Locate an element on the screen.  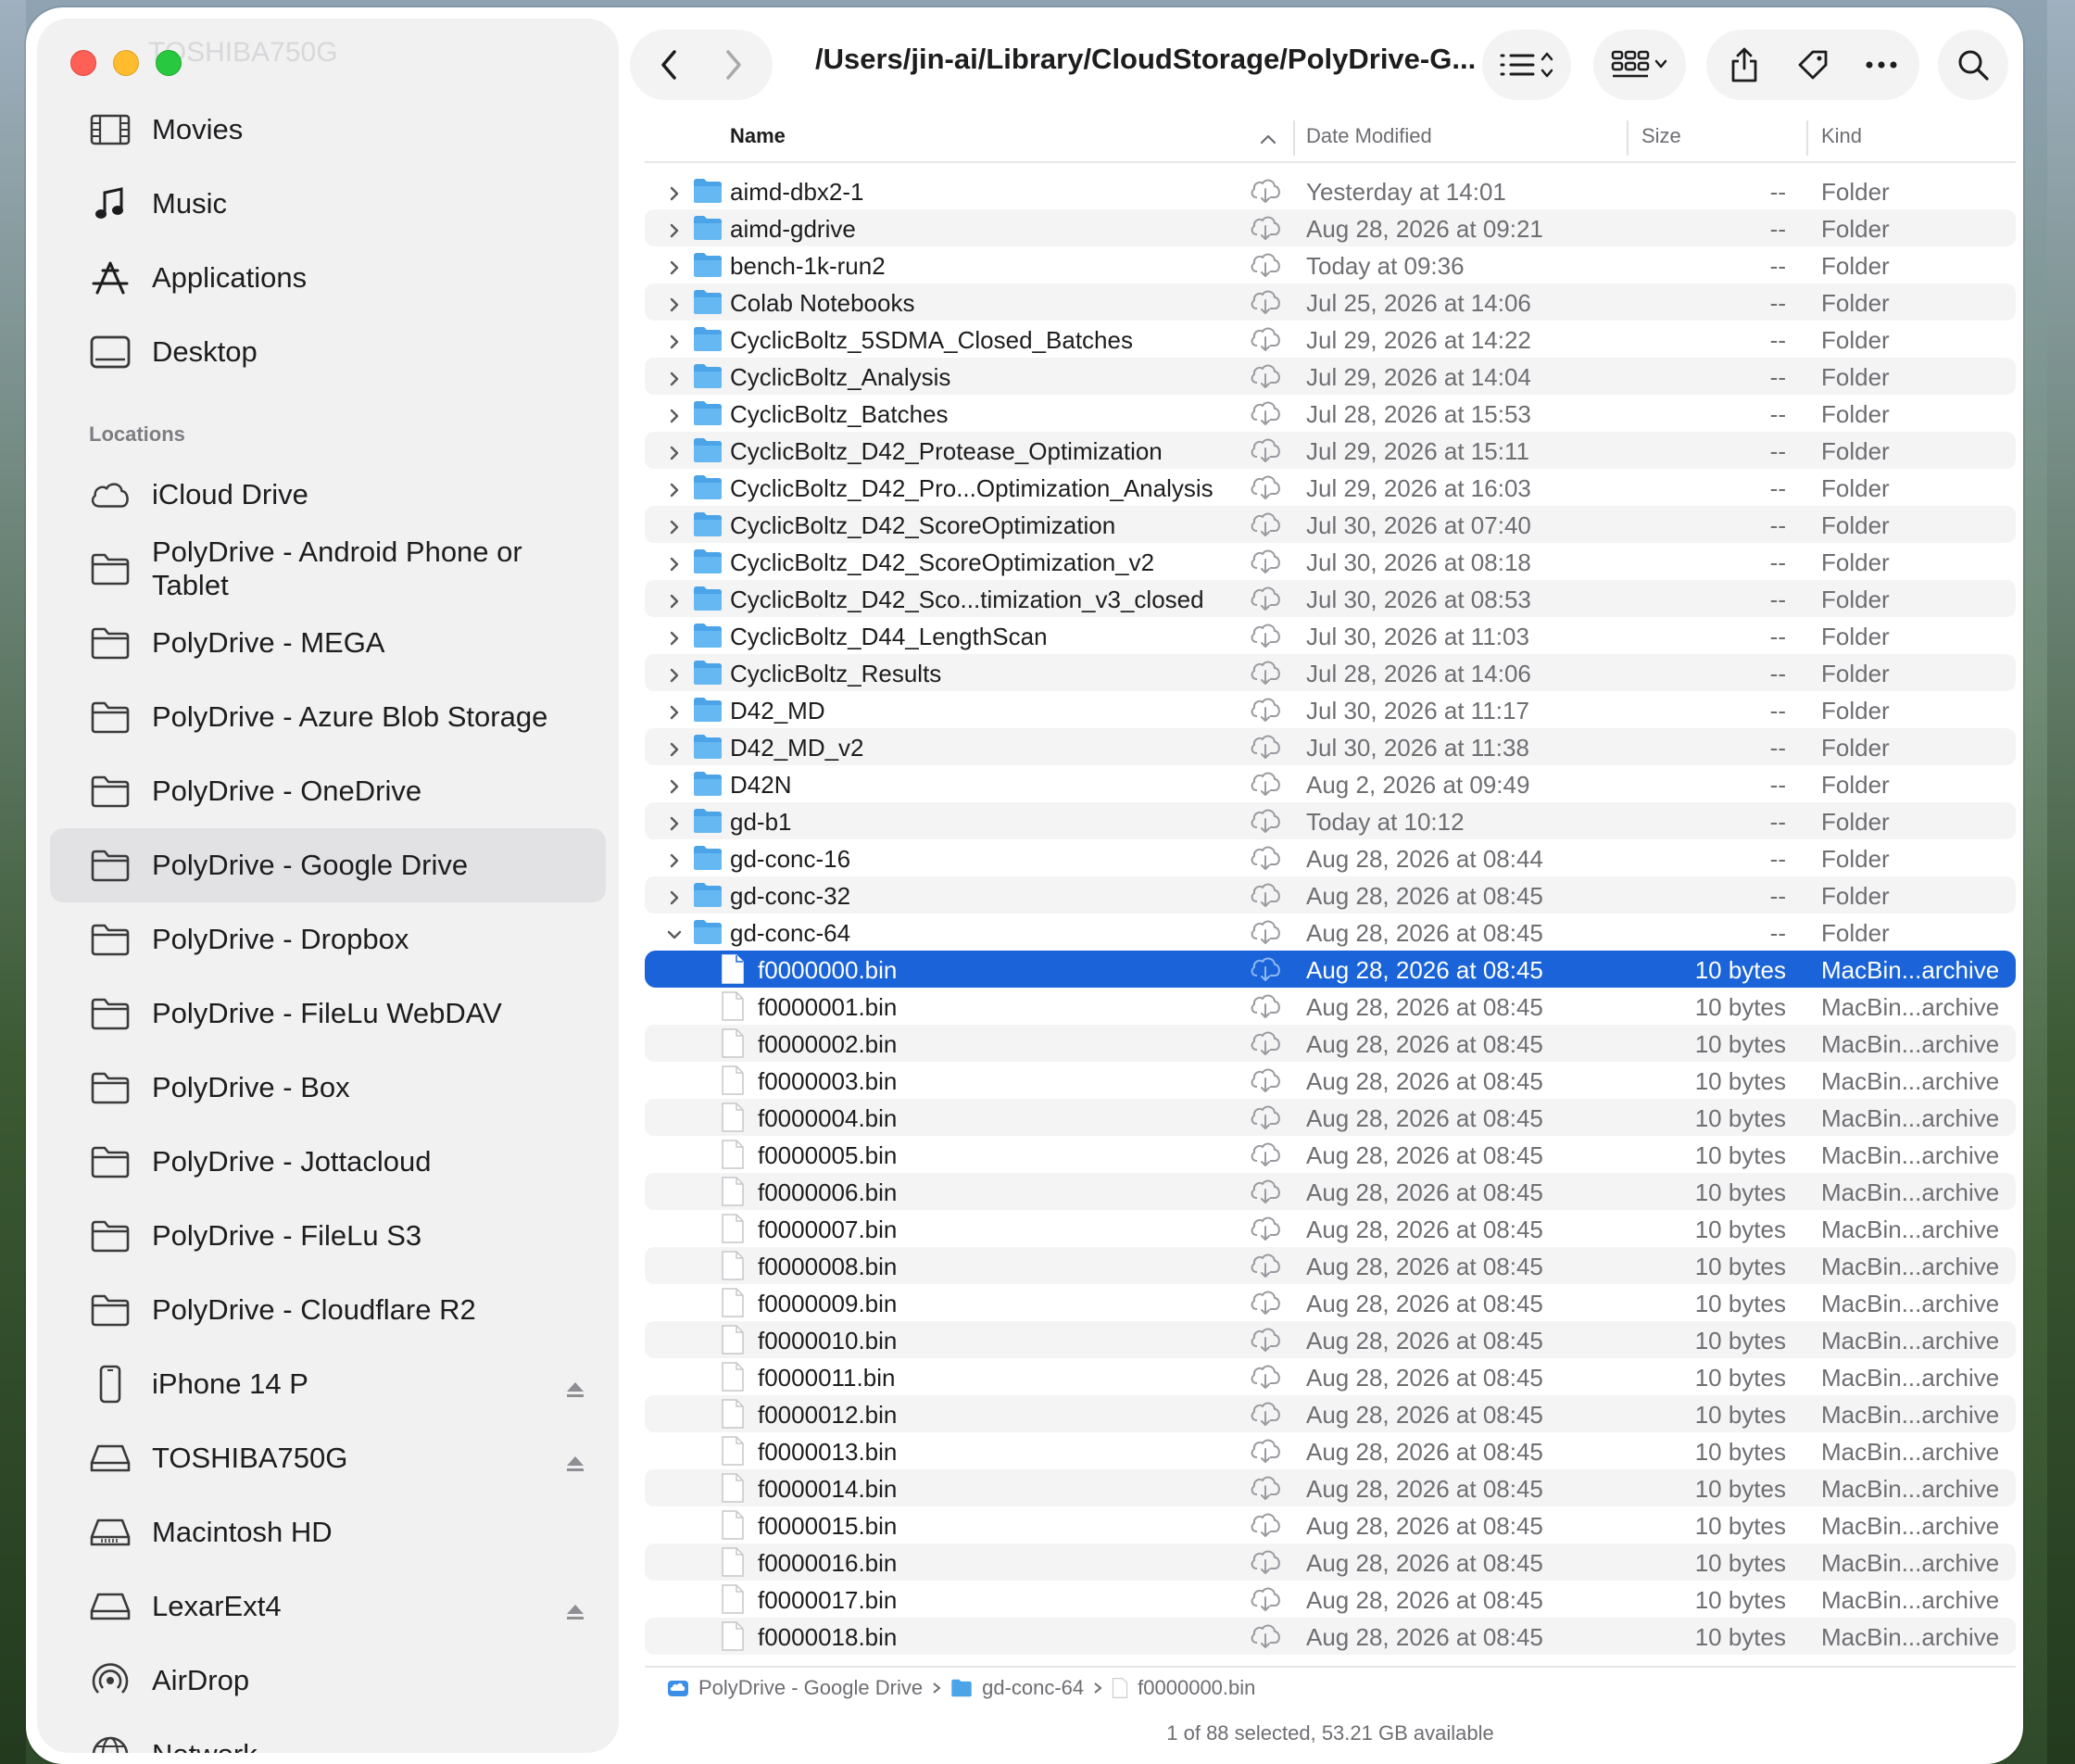
tag-button is located at coordinates (1813, 64).